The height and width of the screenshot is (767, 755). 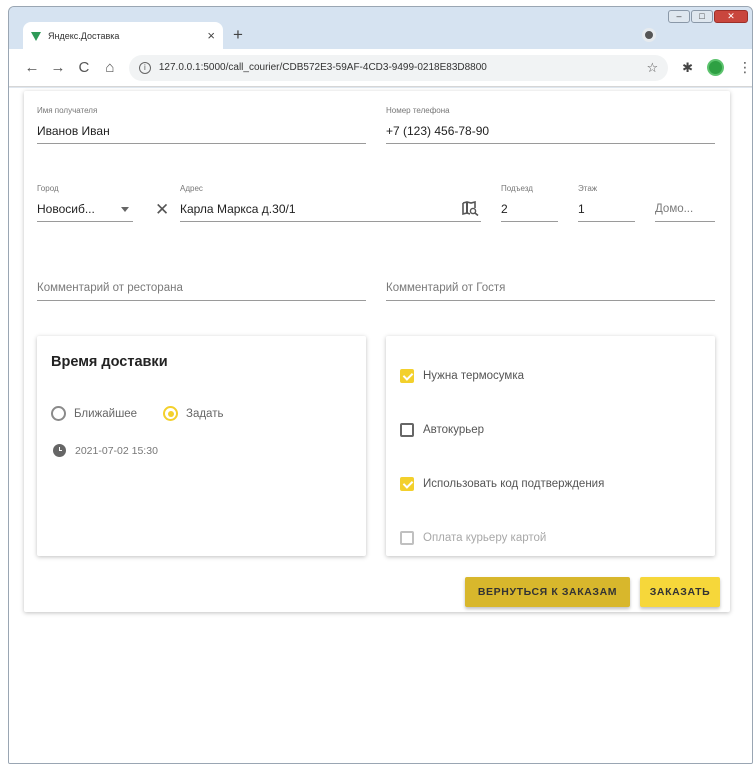 What do you see at coordinates (67, 110) in the screenshot?
I see `recipient-name-label: Имя получателя` at bounding box center [67, 110].